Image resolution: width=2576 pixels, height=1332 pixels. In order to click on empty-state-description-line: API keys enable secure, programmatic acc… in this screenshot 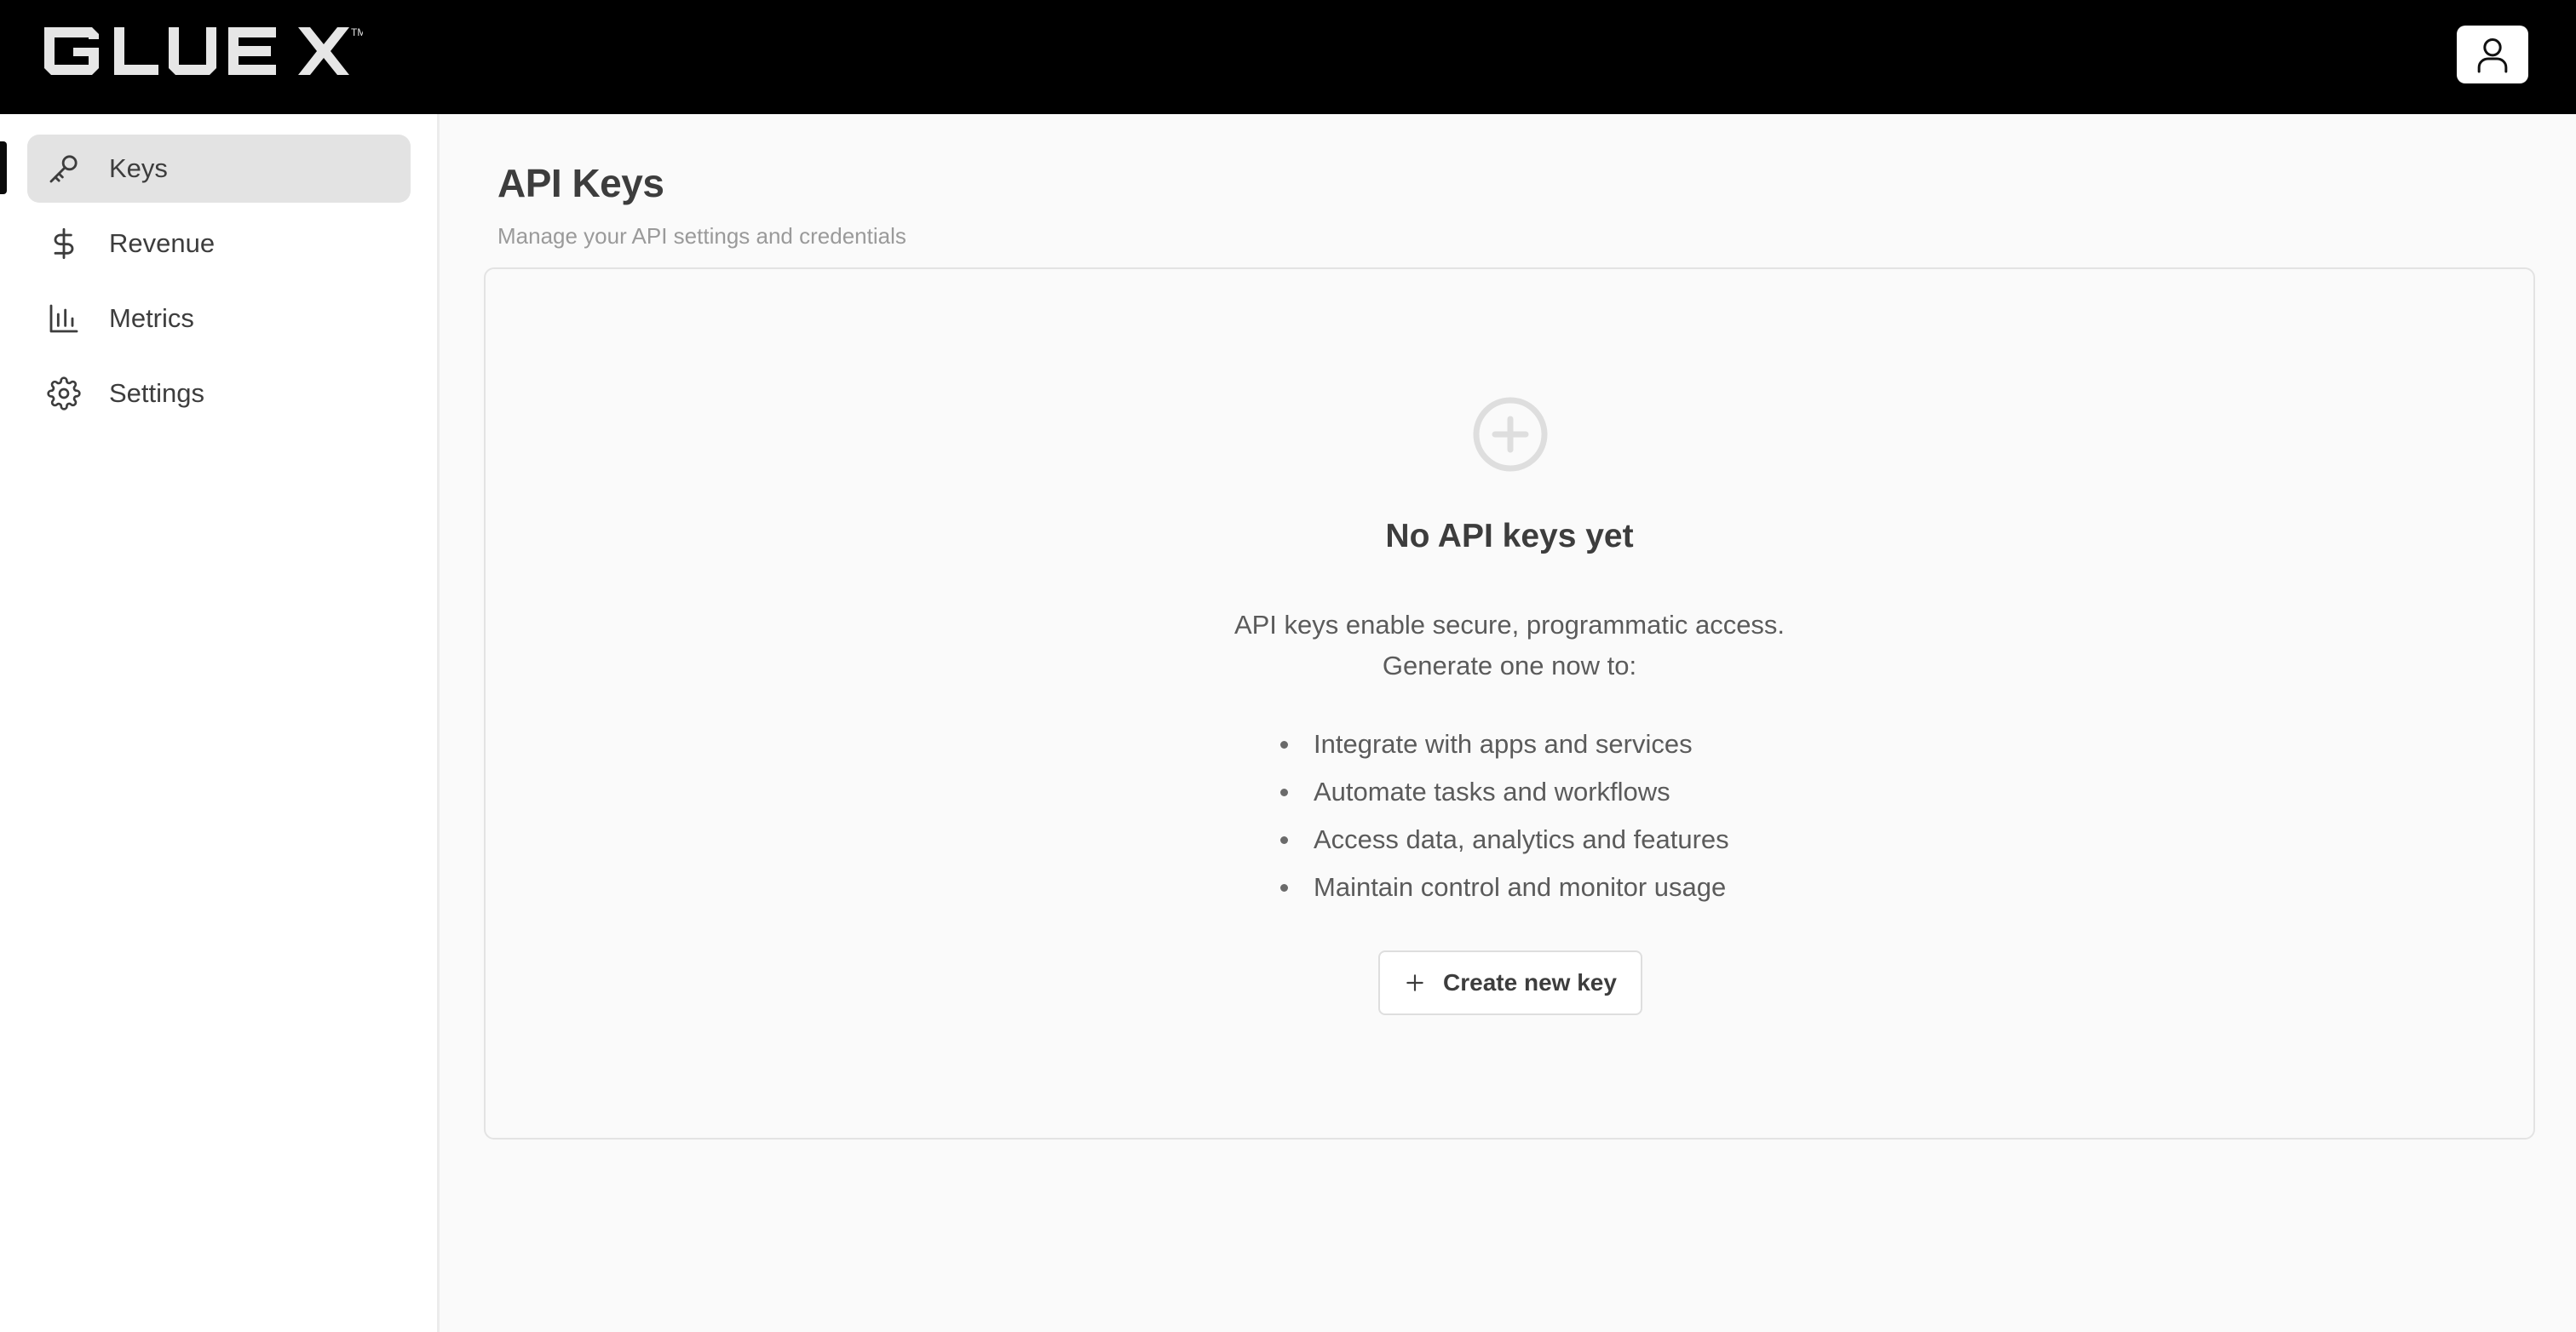, I will do `click(1509, 625)`.